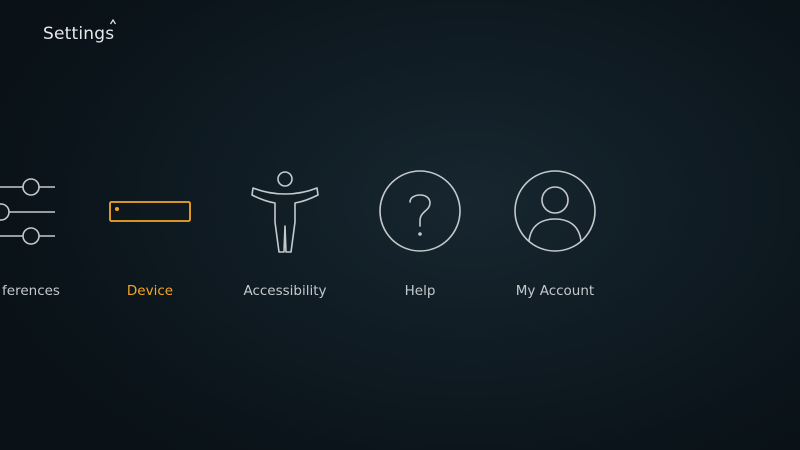 The height and width of the screenshot is (450, 800). Describe the element at coordinates (555, 211) in the screenshot. I see `user-circle-icon` at that location.